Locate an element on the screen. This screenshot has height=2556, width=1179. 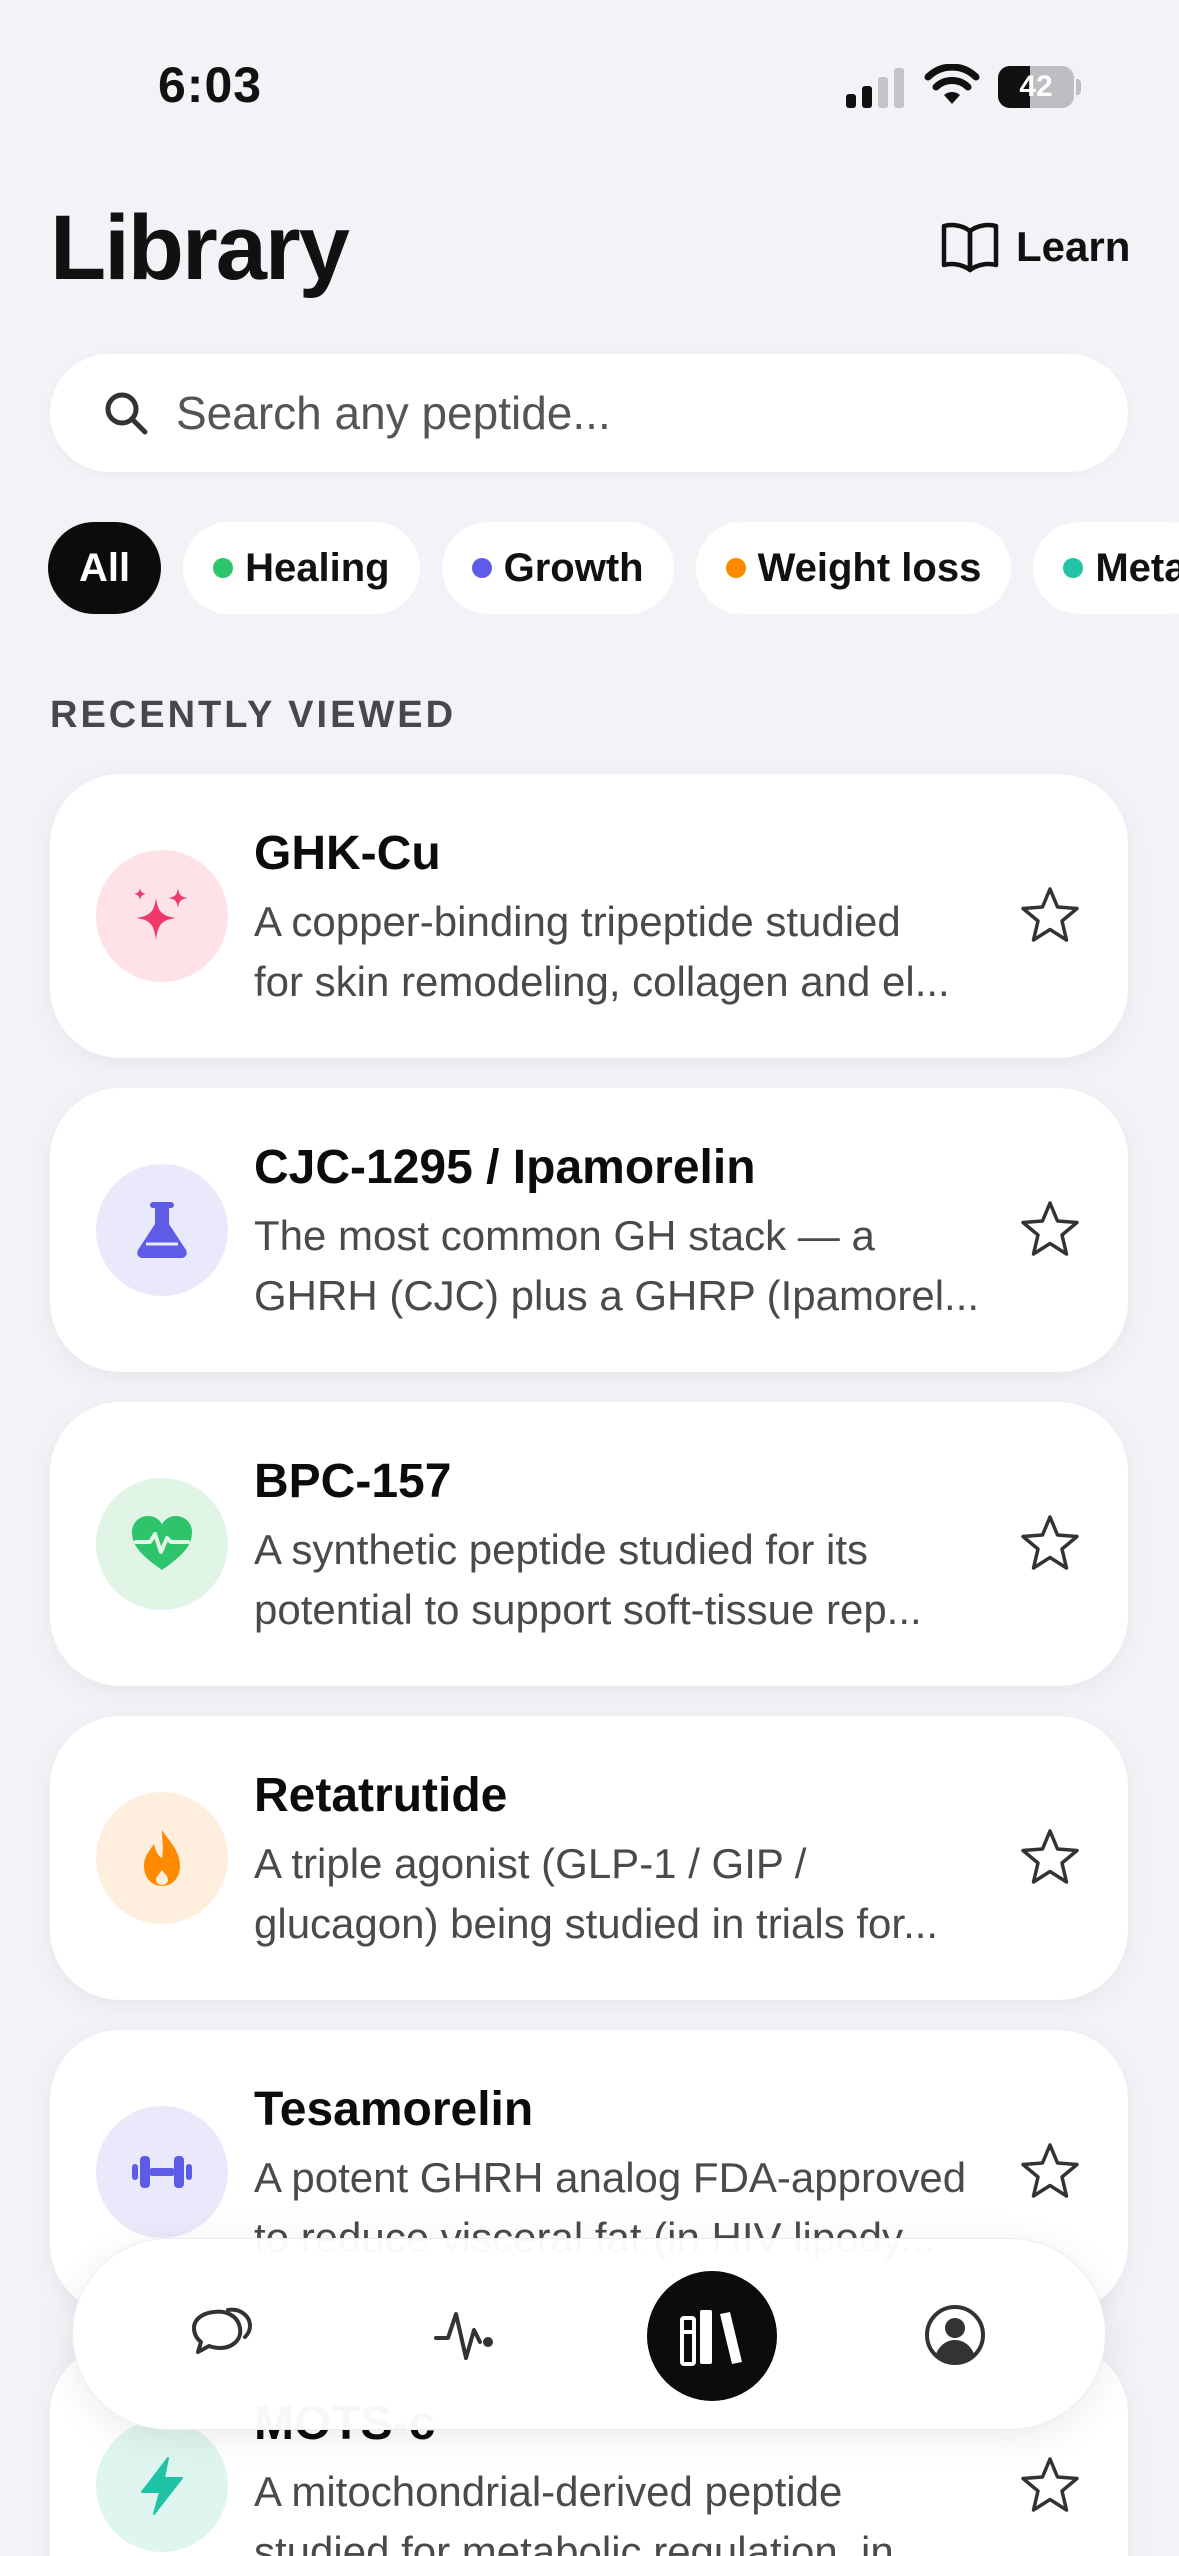
filter-chip-label: Weight loss is located at coordinates (869, 567).